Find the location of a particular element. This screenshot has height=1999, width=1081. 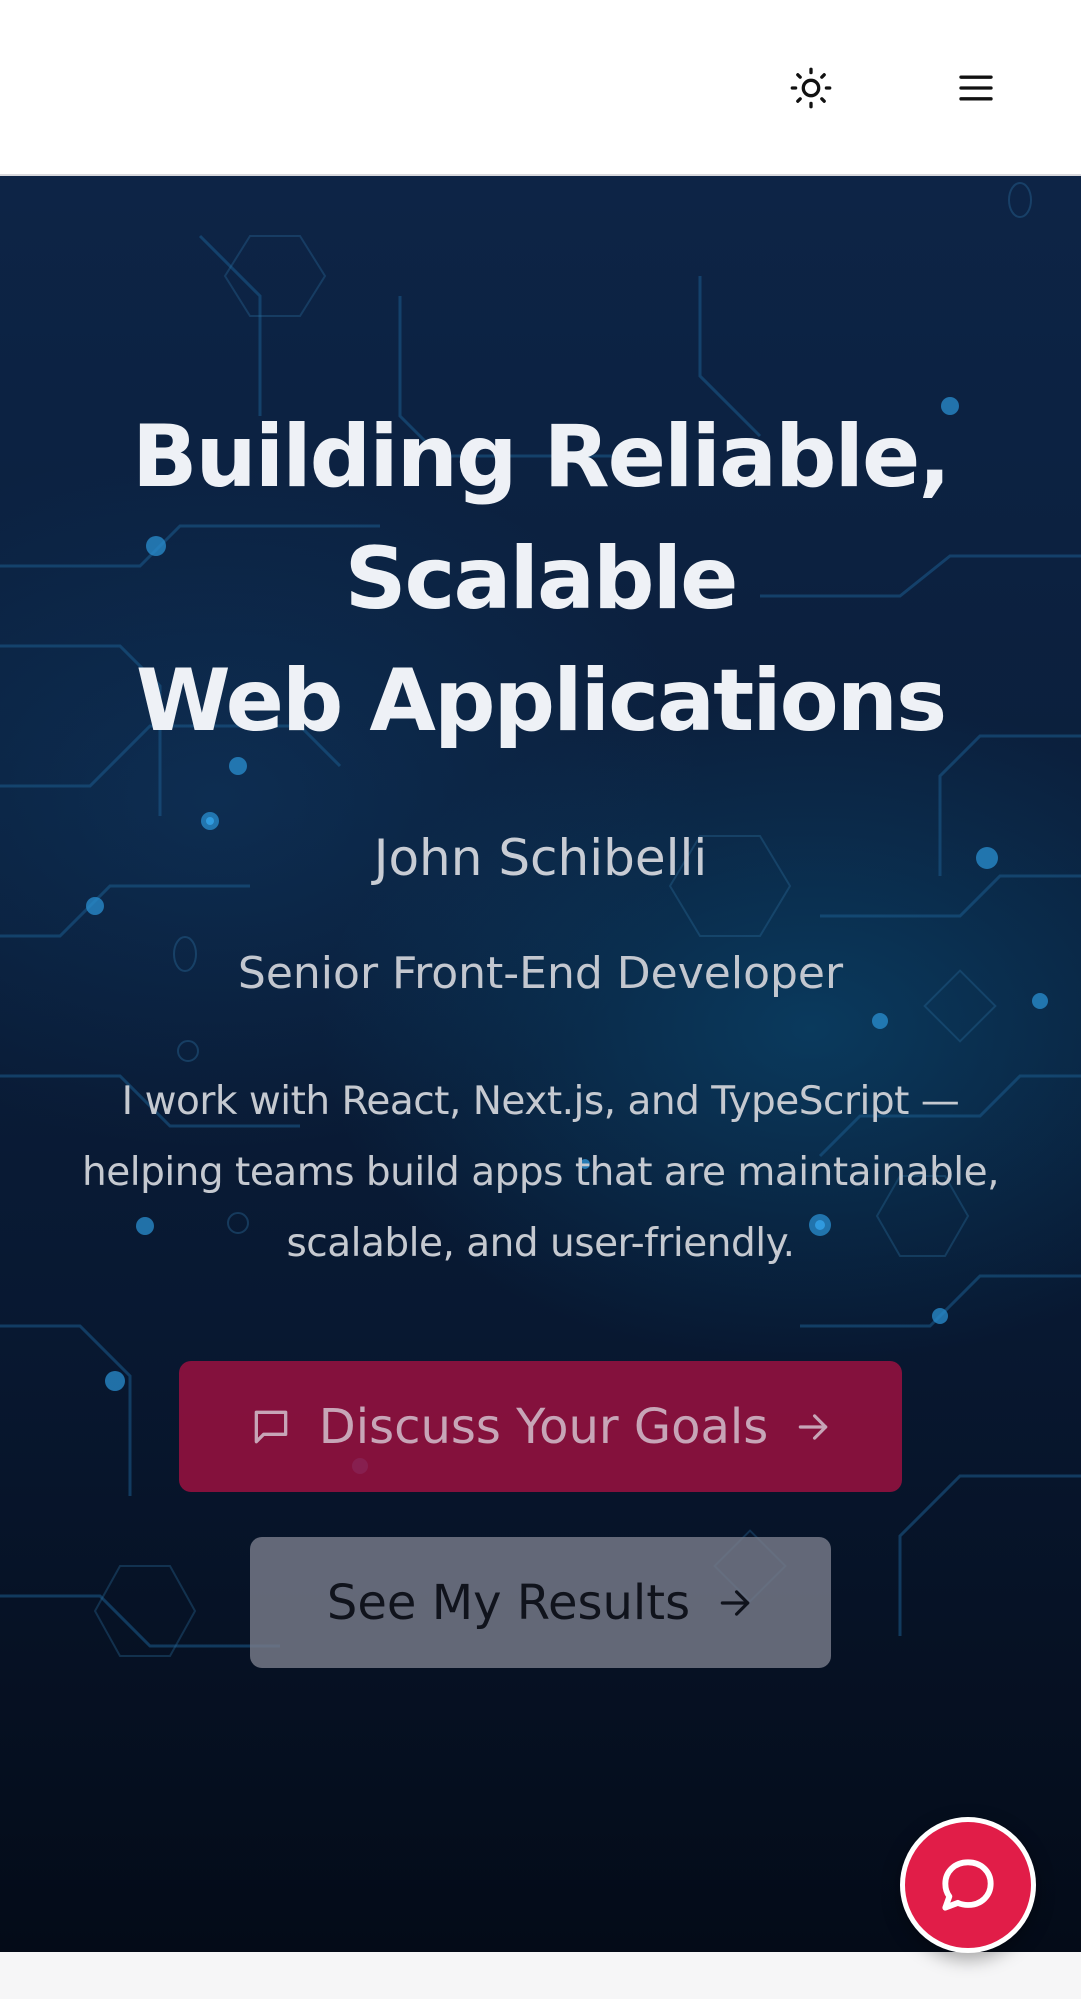

message-square-icon is located at coordinates (271, 1426).